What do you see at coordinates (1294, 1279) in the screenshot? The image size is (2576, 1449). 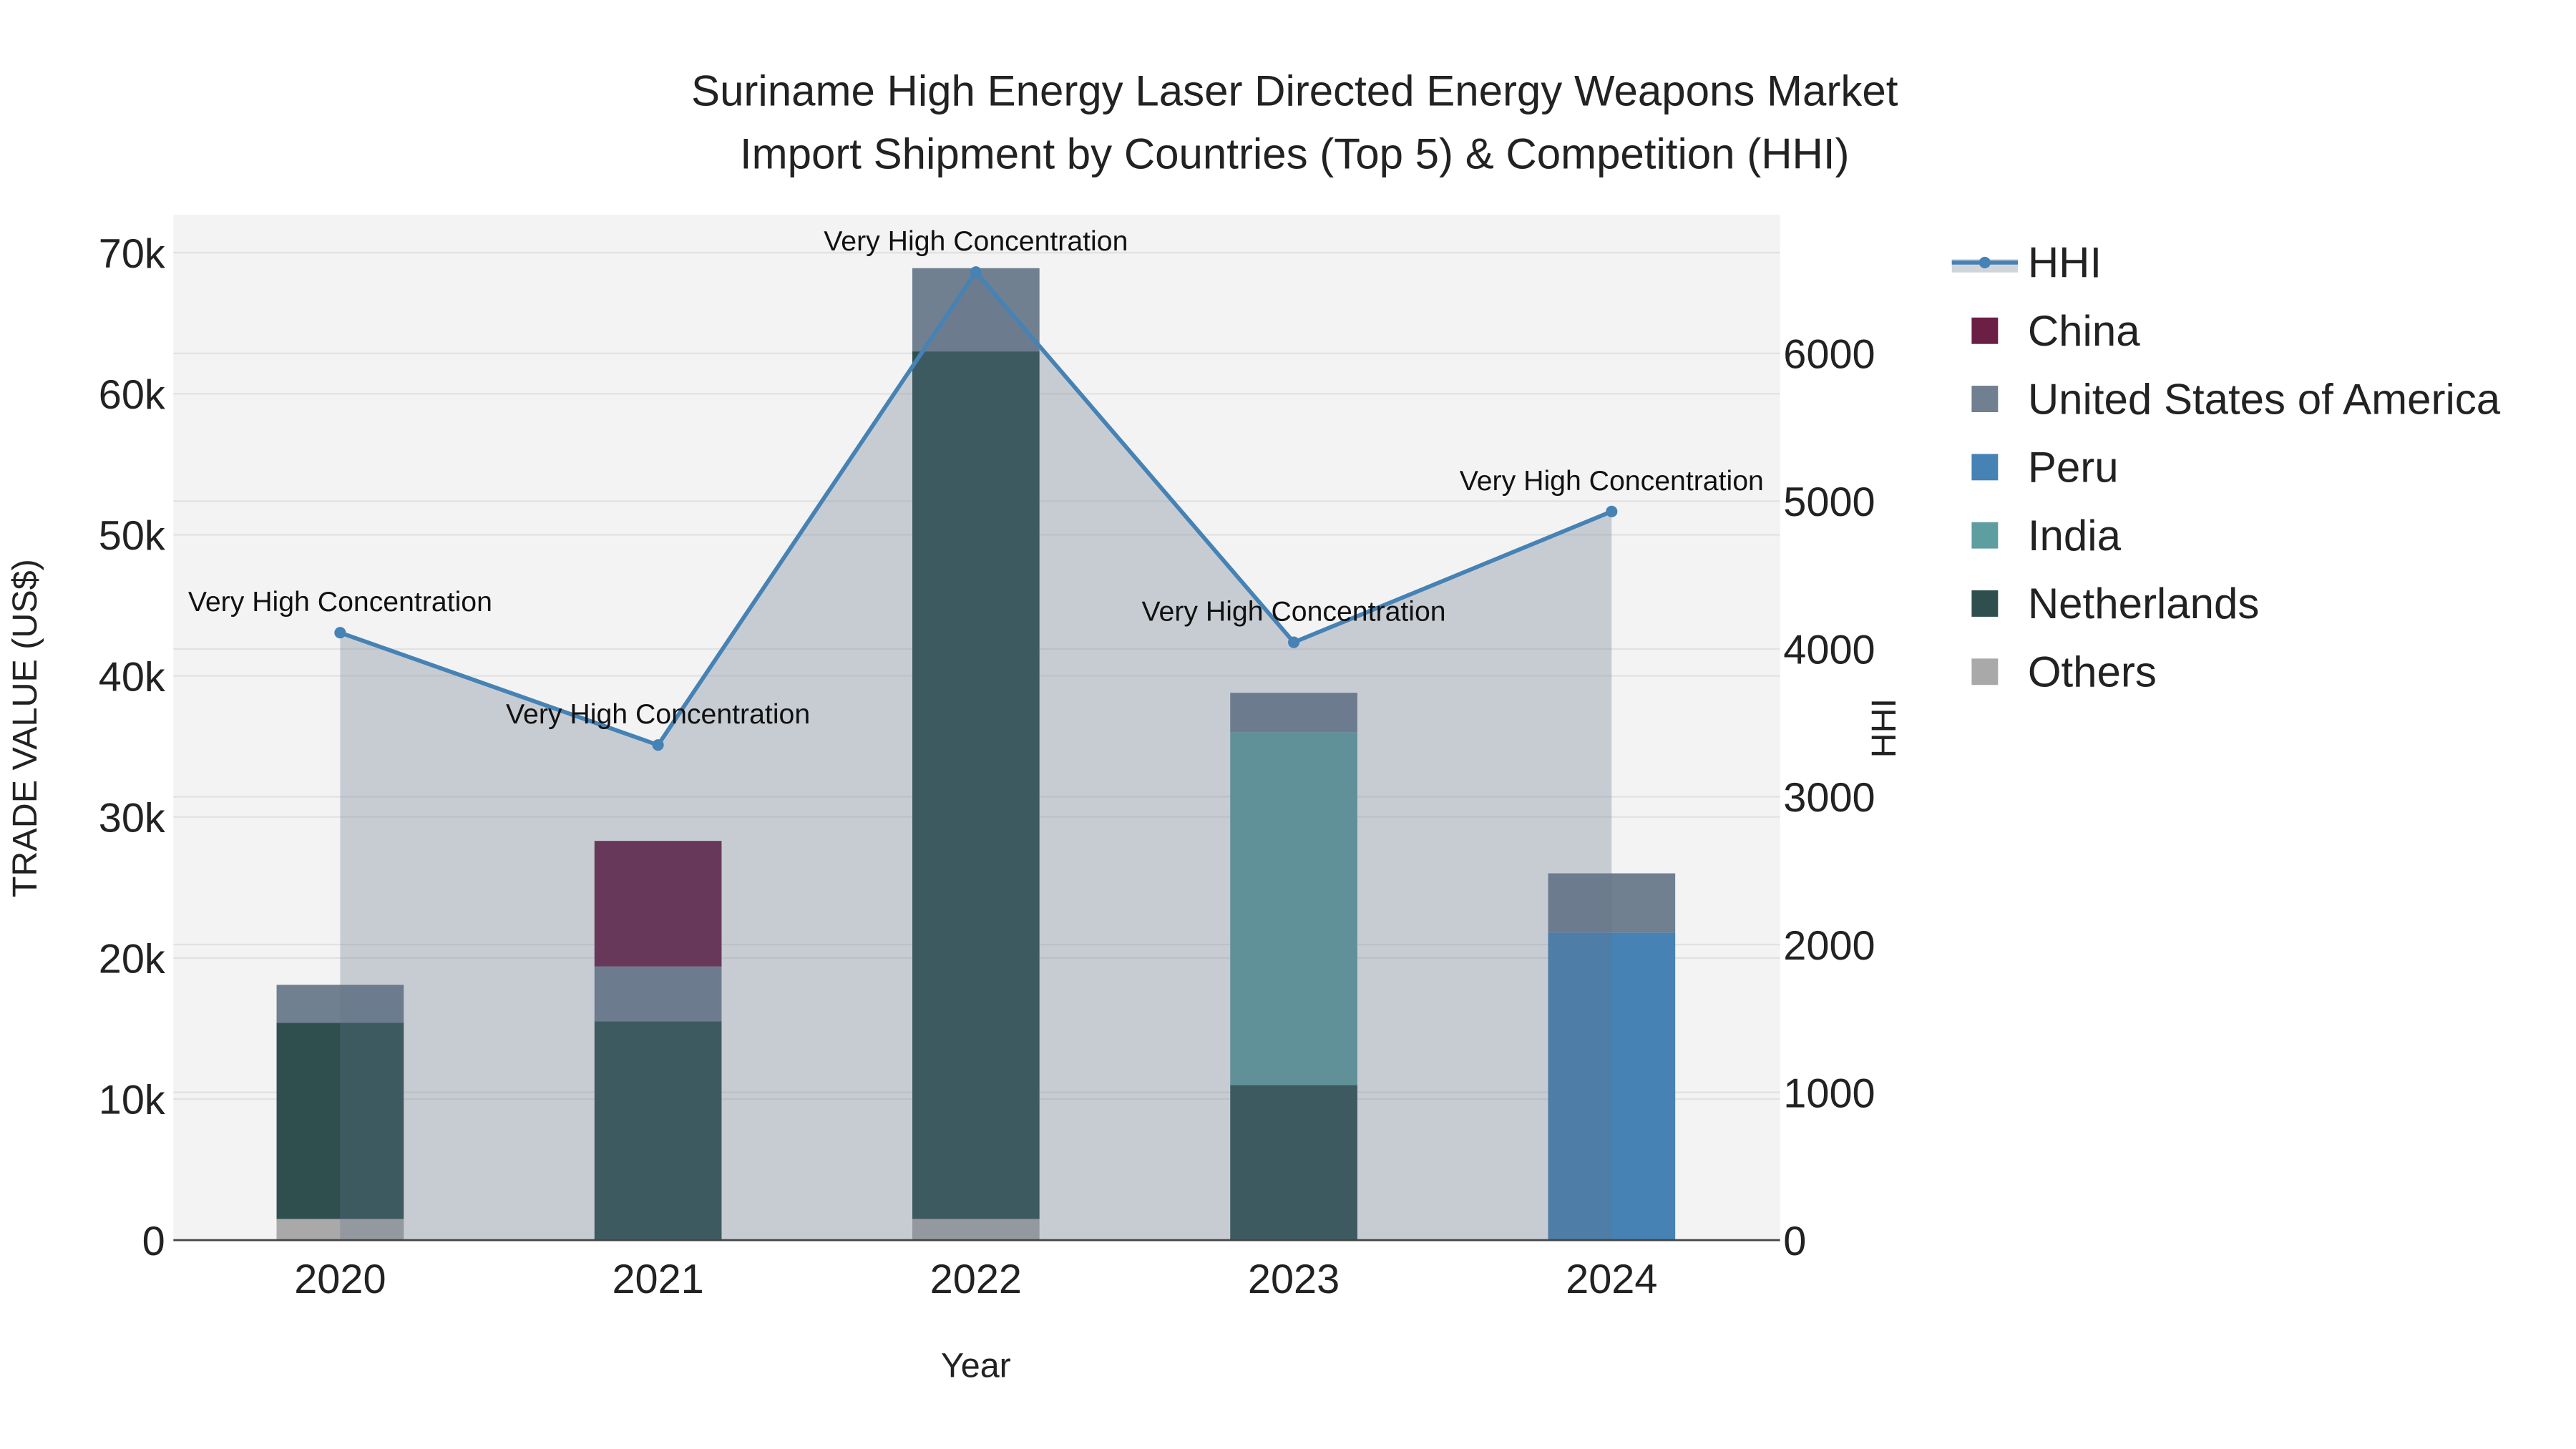 I see `x-tick-label: 2023` at bounding box center [1294, 1279].